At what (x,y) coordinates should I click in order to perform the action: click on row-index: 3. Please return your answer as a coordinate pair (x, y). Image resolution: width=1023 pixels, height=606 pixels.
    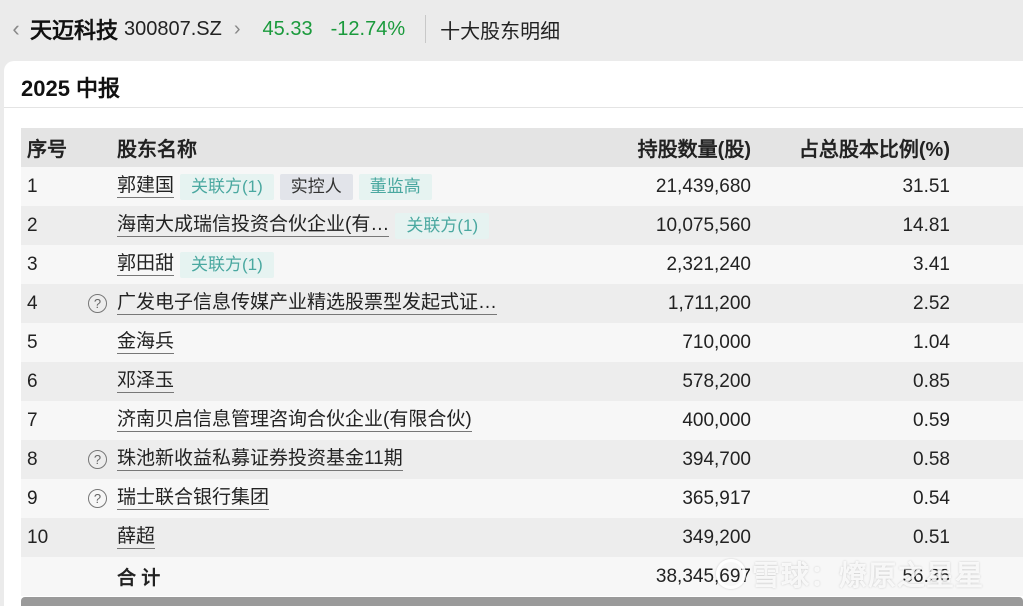
    Looking at the image, I should click on (32, 264).